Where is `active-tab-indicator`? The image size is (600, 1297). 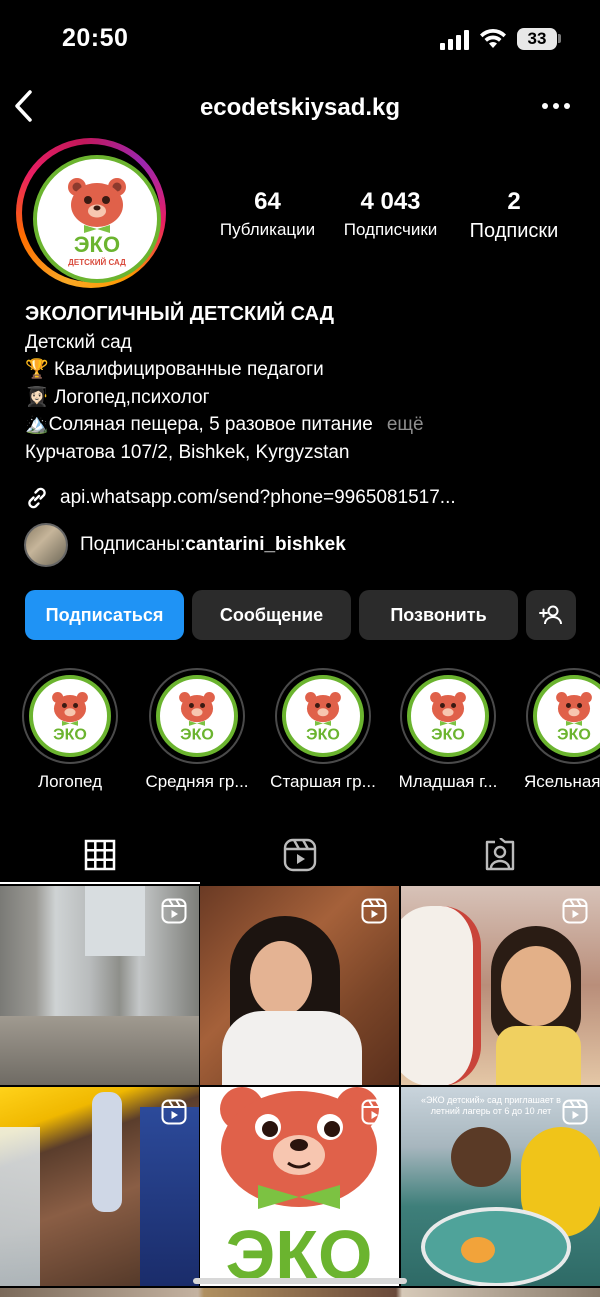 active-tab-indicator is located at coordinates (100, 883).